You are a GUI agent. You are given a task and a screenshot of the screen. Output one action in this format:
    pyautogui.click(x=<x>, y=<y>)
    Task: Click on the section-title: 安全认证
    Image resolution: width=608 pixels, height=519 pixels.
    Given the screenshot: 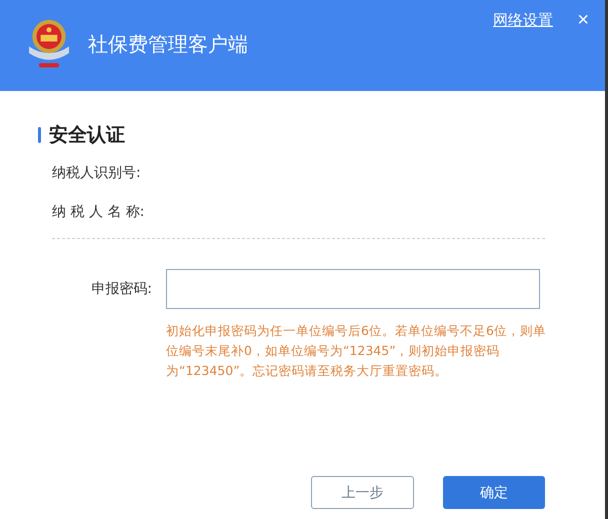 What is the action you would take?
    pyautogui.click(x=87, y=135)
    